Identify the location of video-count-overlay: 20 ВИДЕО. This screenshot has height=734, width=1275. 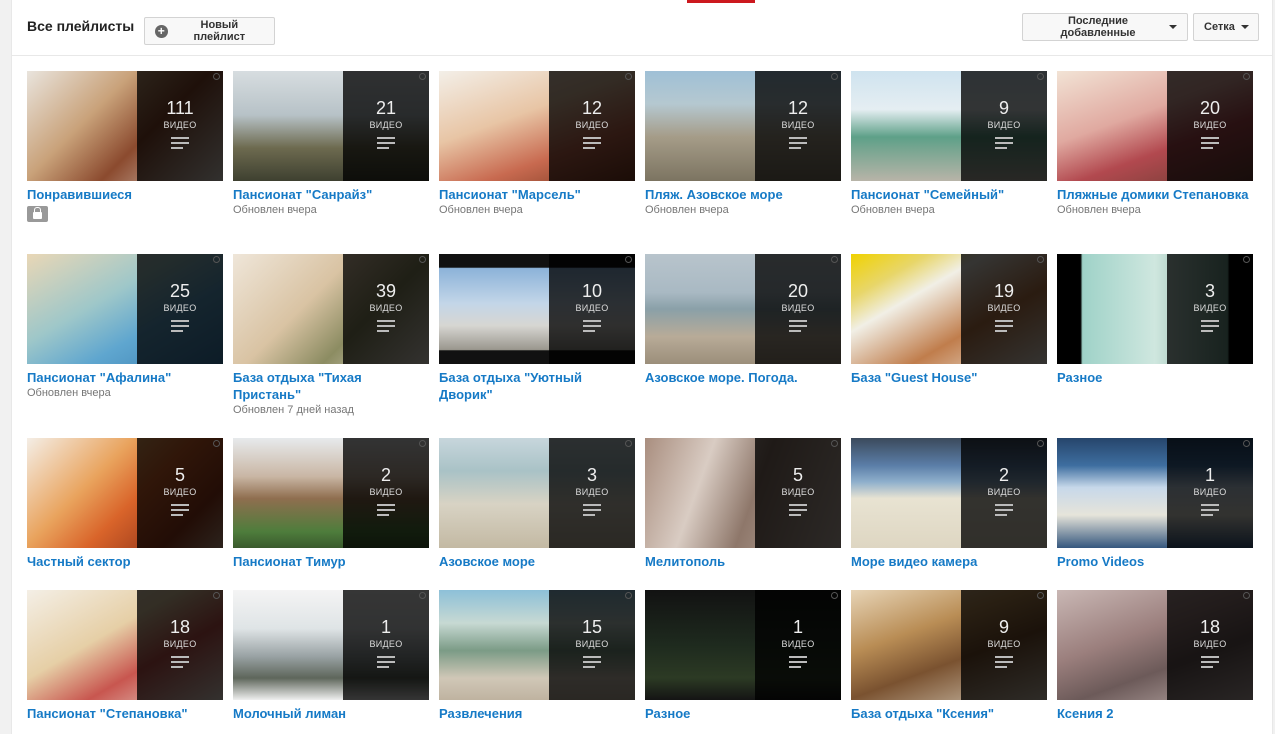
(1210, 126).